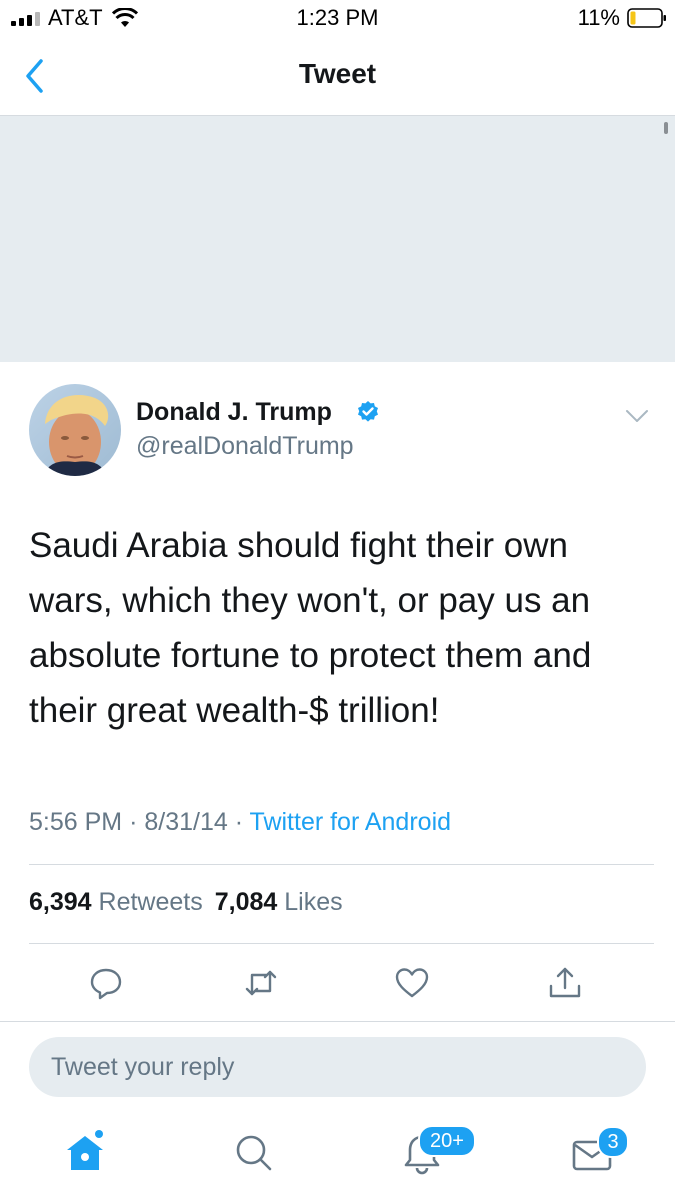 This screenshot has width=675, height=1200. Describe the element at coordinates (279, 902) in the screenshot. I see `likes-stat: 7,084 Likes` at that location.